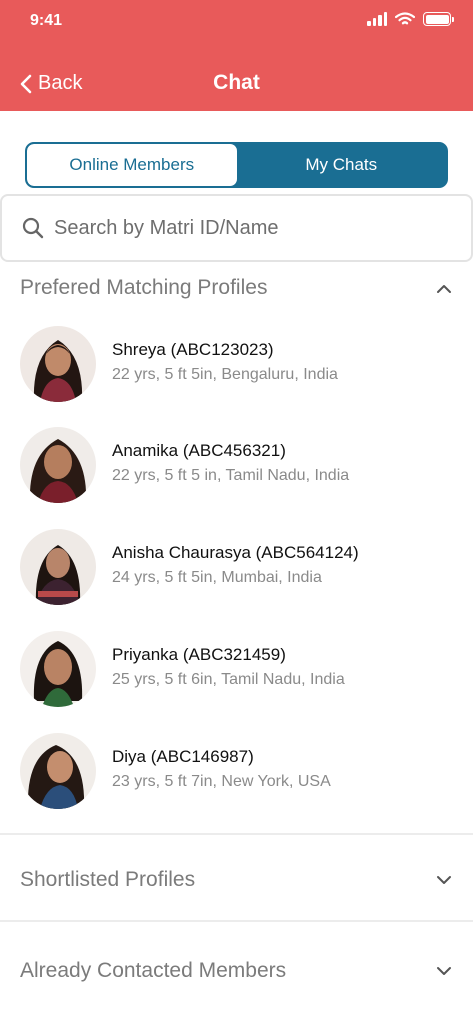 The height and width of the screenshot is (1024, 473). What do you see at coordinates (377, 19) in the screenshot?
I see `signal-icon` at bounding box center [377, 19].